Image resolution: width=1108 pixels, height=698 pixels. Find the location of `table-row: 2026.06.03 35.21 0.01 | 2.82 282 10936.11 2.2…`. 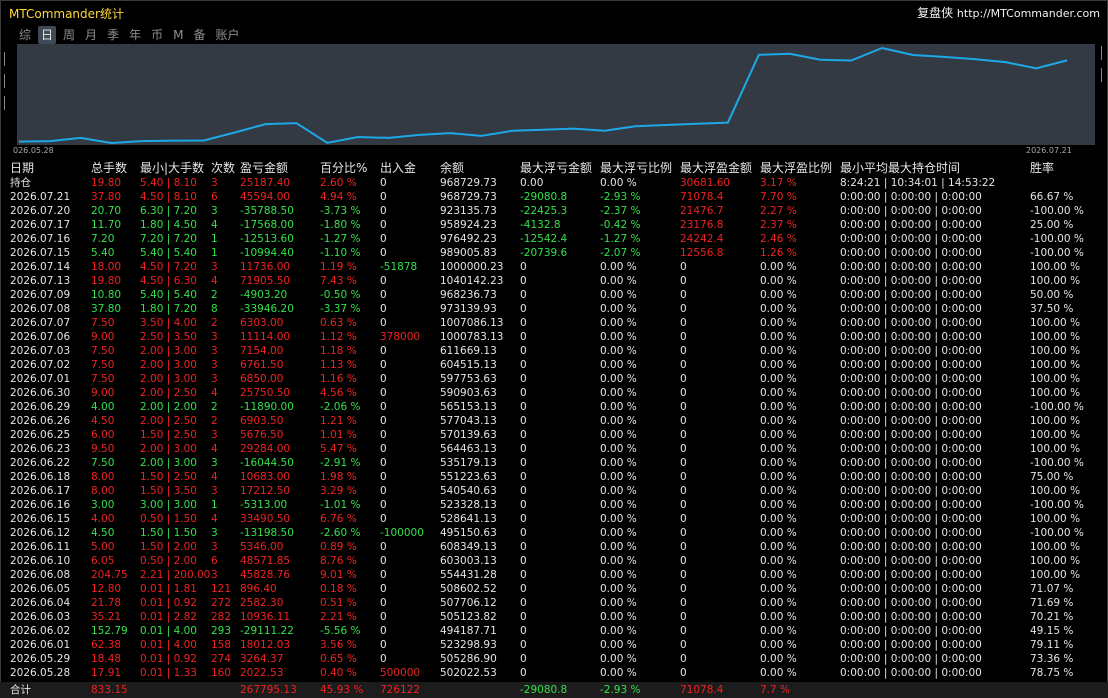

table-row: 2026.06.03 35.21 0.01 | 2.82 282 10936.11 2.2… is located at coordinates (555, 617).